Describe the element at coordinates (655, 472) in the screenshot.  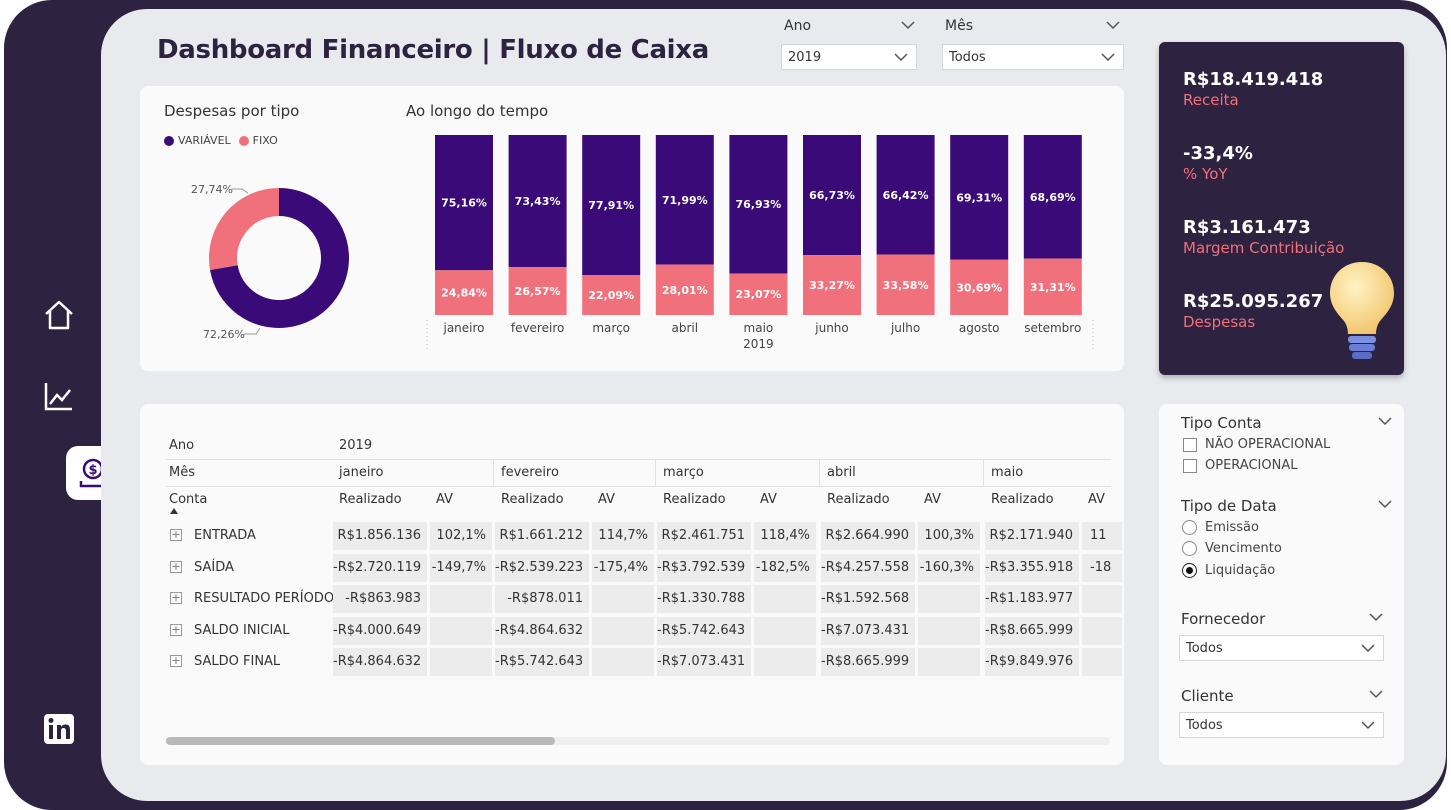
I see `column-divider` at that location.